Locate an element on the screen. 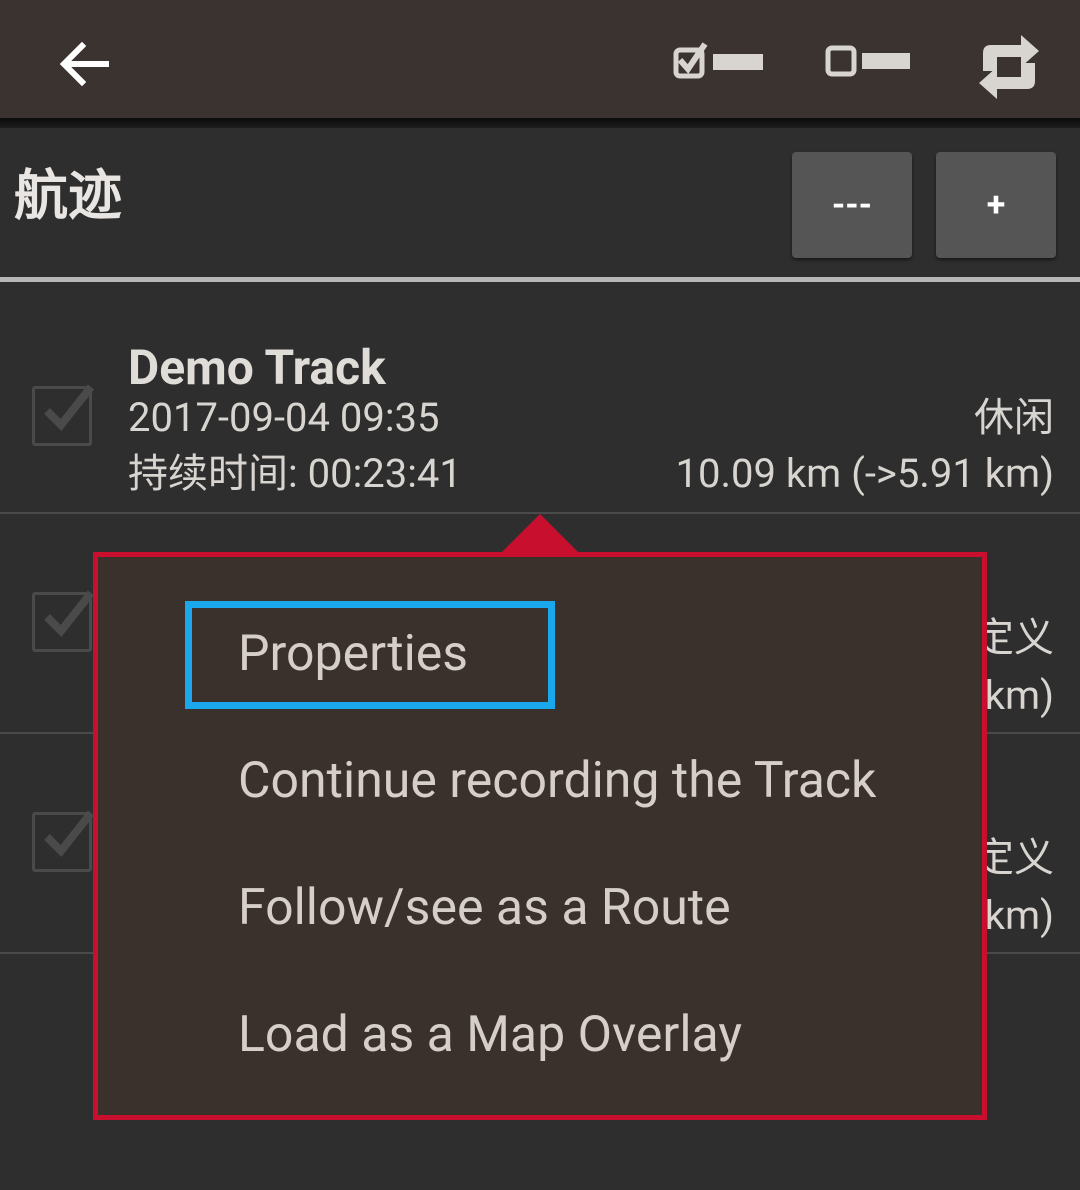  sync-icon is located at coordinates (1009, 67).